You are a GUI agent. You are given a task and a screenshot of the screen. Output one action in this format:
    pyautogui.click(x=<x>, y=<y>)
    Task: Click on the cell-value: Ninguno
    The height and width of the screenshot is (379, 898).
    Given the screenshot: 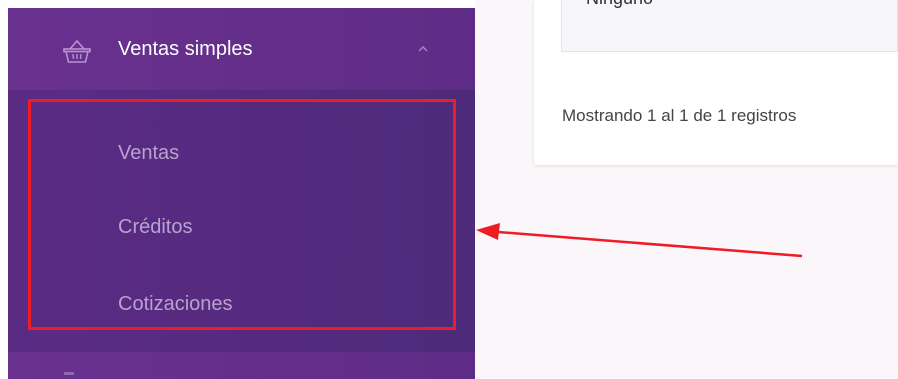 What is the action you would take?
    pyautogui.click(x=619, y=4)
    